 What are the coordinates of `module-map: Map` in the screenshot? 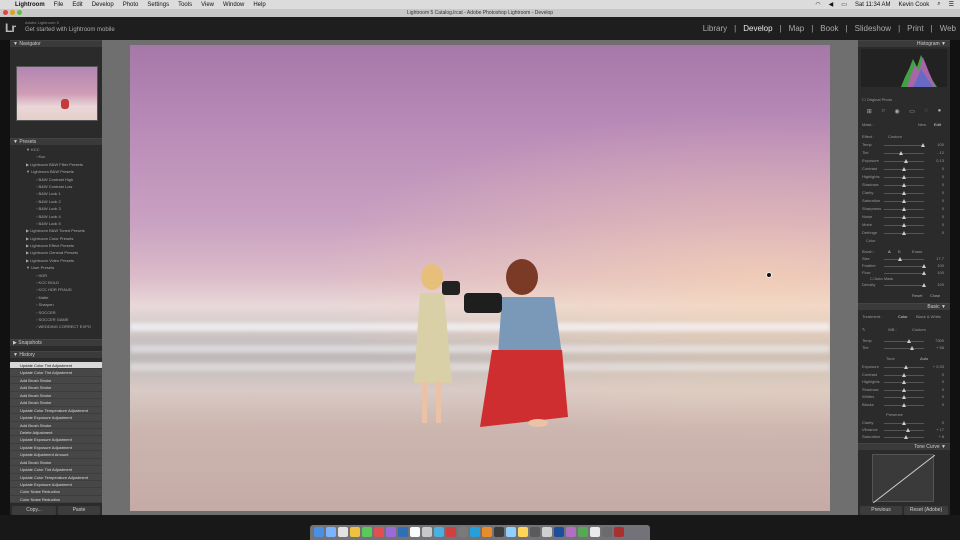 It's located at (797, 28).